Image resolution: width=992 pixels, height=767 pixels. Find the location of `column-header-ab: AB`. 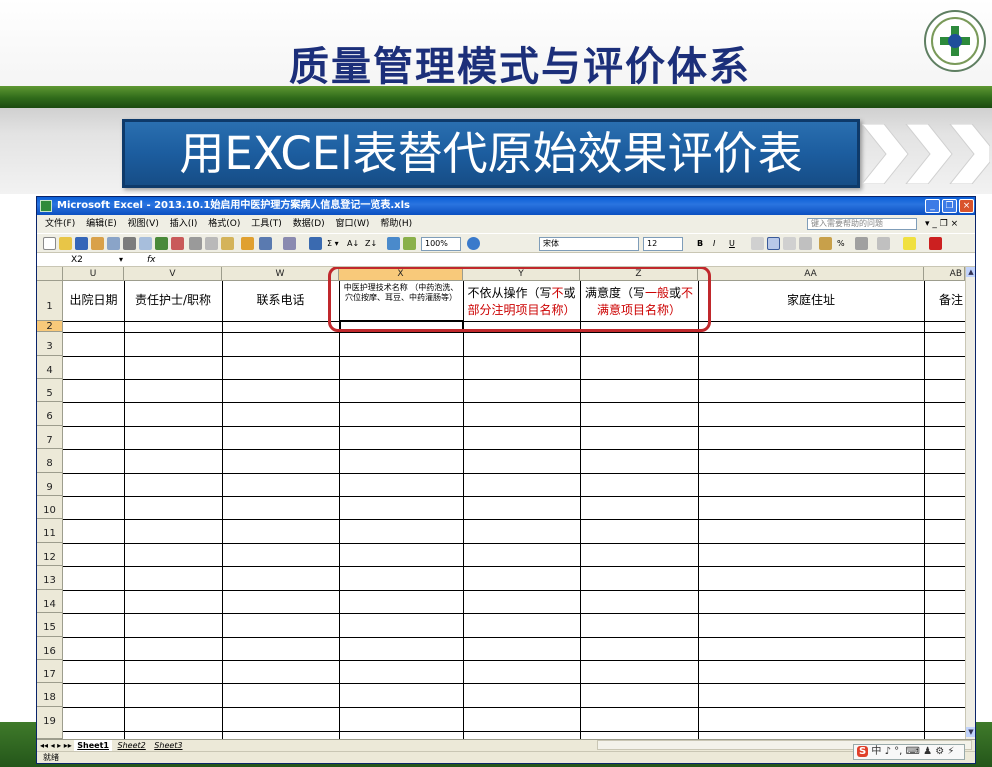

column-header-ab: AB is located at coordinates (944, 274).